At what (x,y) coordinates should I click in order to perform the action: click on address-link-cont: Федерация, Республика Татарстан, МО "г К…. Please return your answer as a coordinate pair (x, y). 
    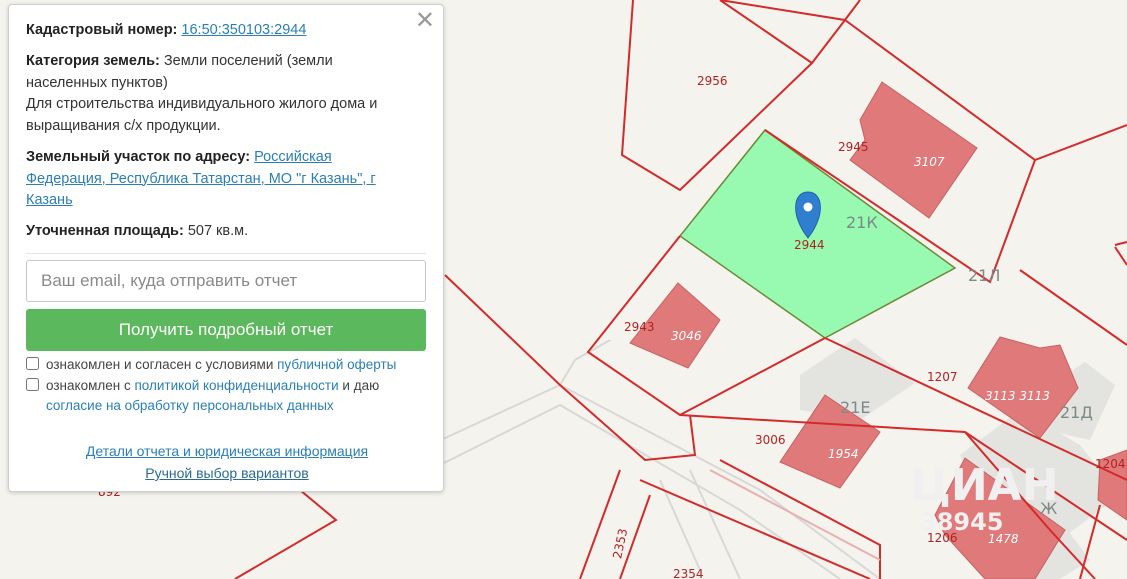
    Looking at the image, I should click on (201, 179).